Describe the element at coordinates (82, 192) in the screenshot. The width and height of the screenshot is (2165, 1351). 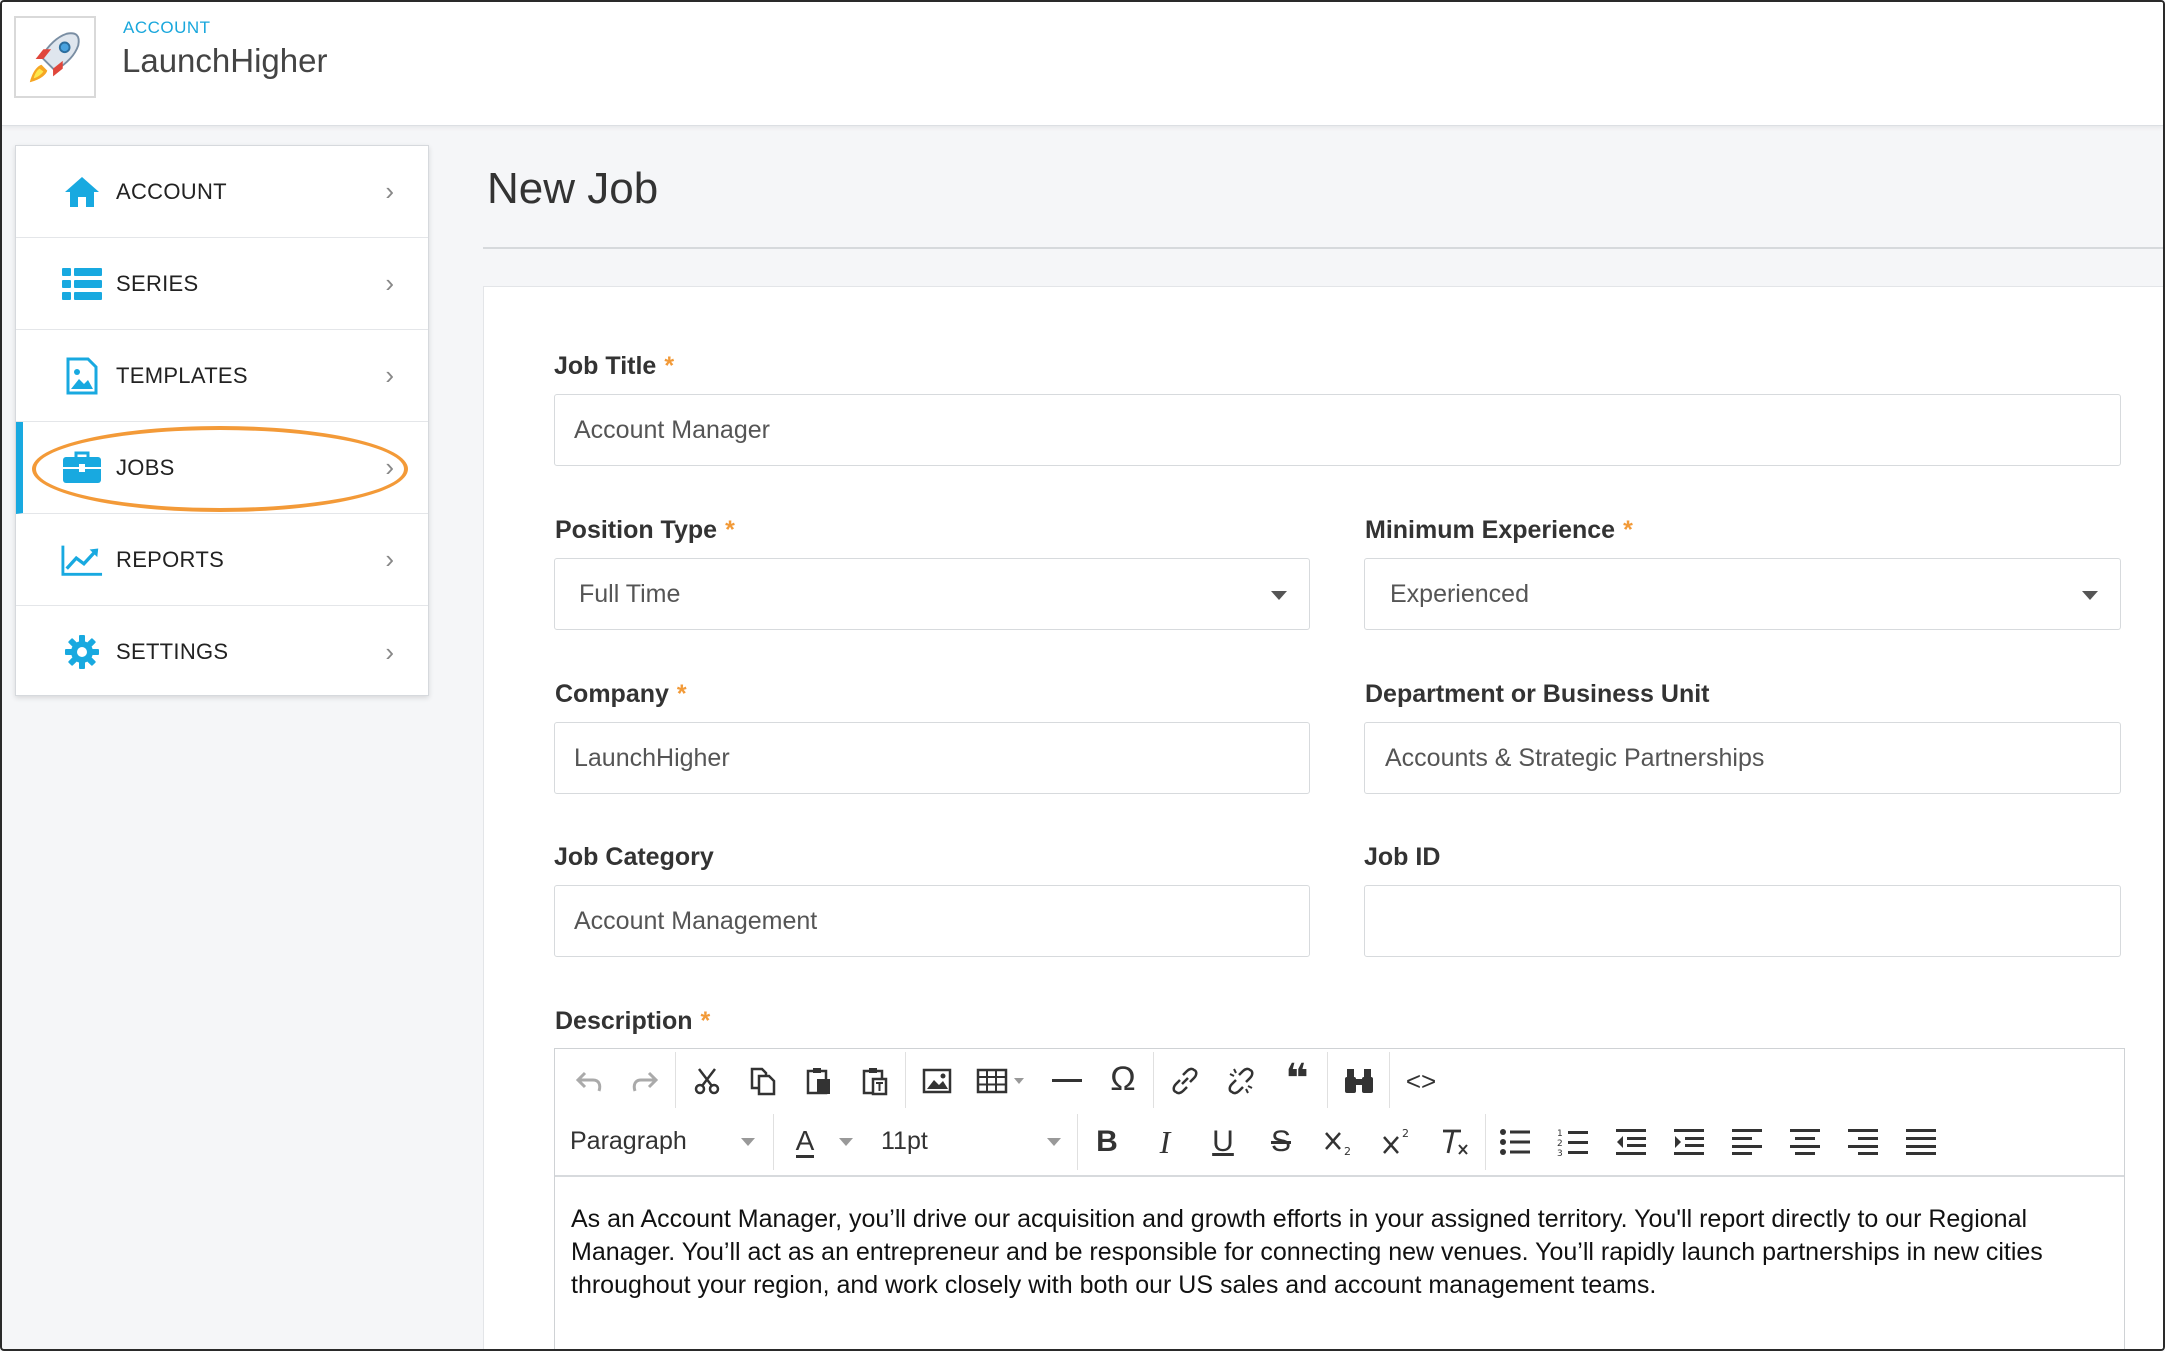
I see `home-icon` at that location.